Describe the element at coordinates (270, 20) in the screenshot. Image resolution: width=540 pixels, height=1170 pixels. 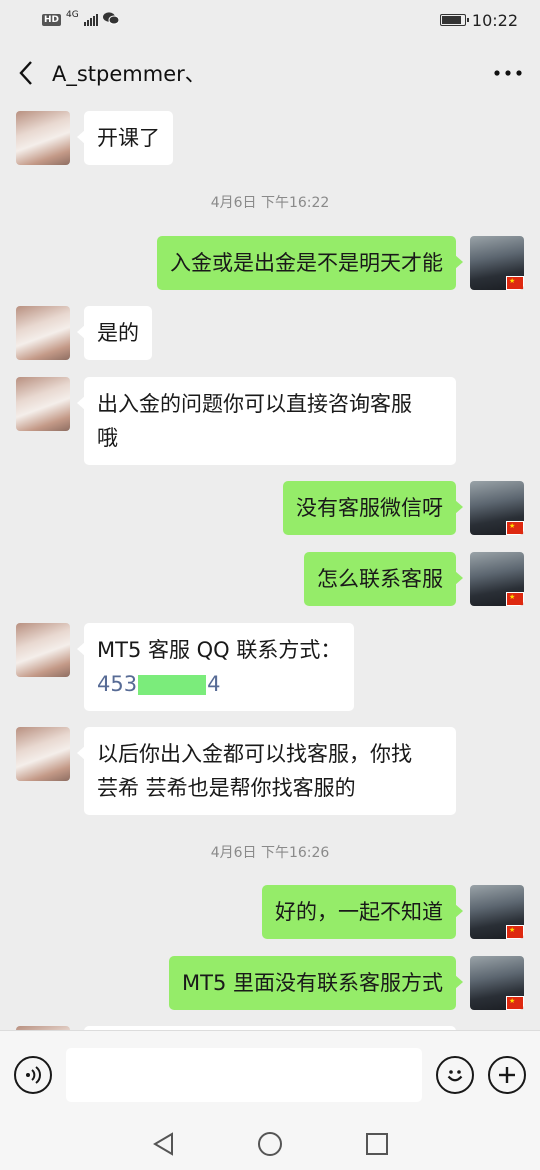
I see `status-bar: HD 4G 10:22` at that location.